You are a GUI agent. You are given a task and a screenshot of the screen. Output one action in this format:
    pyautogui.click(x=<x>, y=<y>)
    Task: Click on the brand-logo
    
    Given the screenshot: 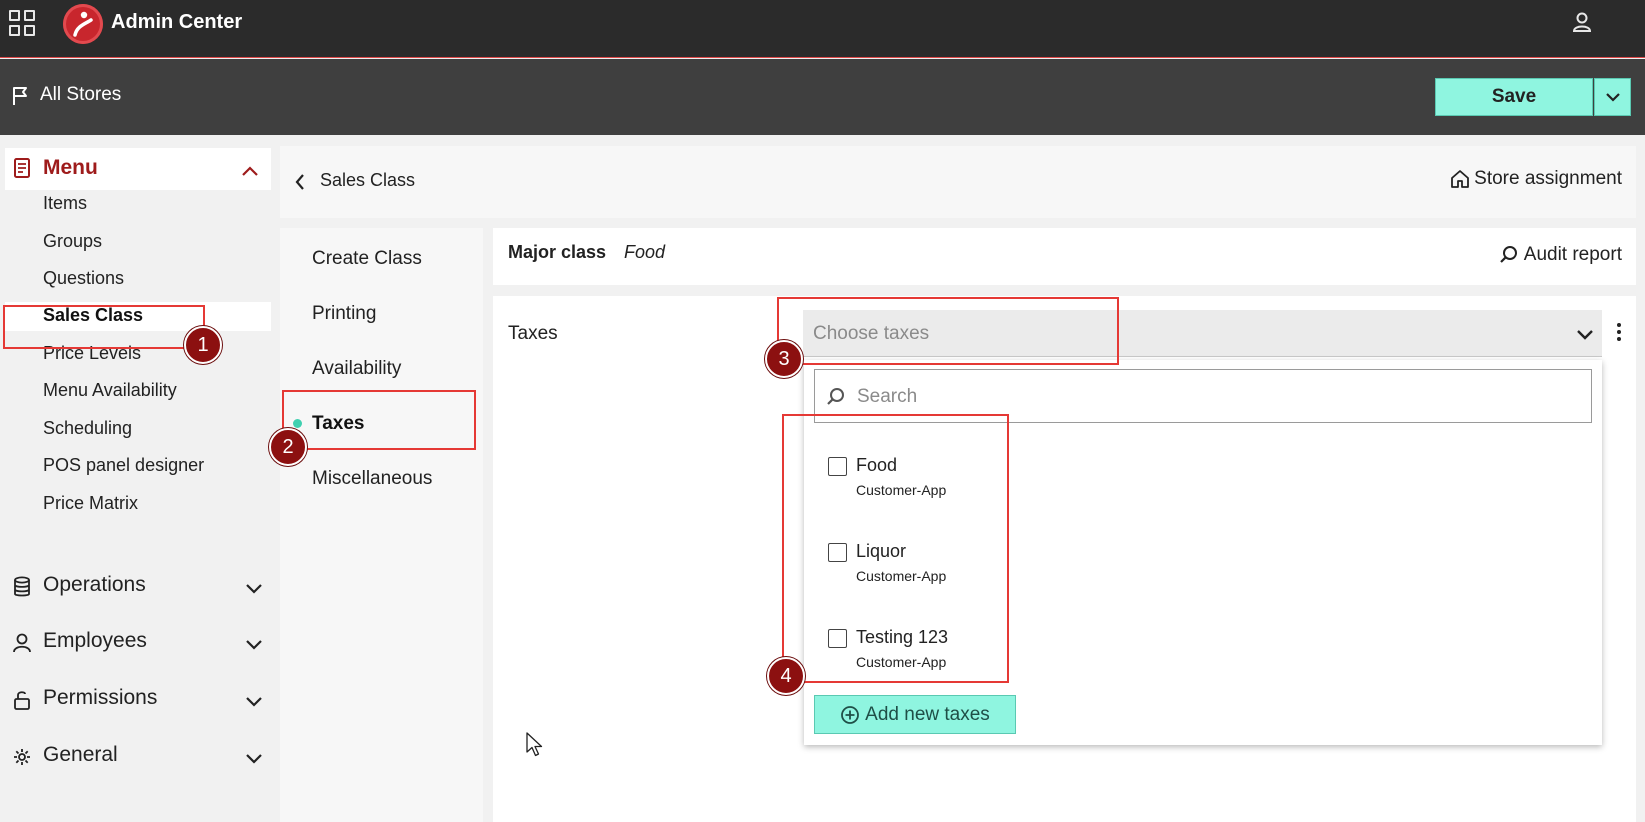 What is the action you would take?
    pyautogui.click(x=83, y=24)
    